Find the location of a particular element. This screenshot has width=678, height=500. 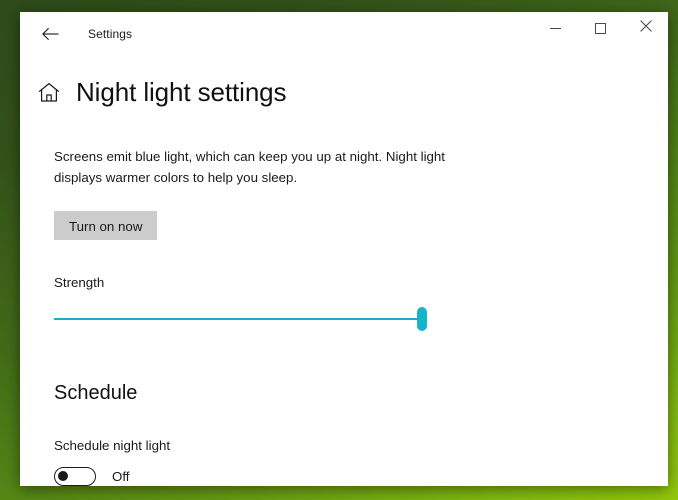

schedule-night-light-label: Schedule night light is located at coordinates (112, 445).